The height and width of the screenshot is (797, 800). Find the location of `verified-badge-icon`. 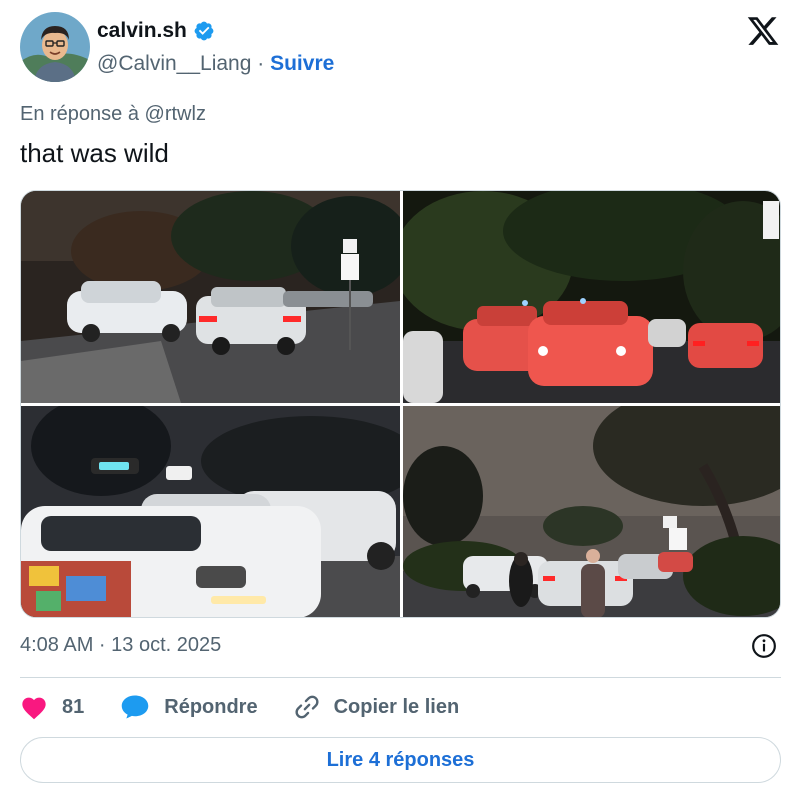

verified-badge-icon is located at coordinates (204, 31).